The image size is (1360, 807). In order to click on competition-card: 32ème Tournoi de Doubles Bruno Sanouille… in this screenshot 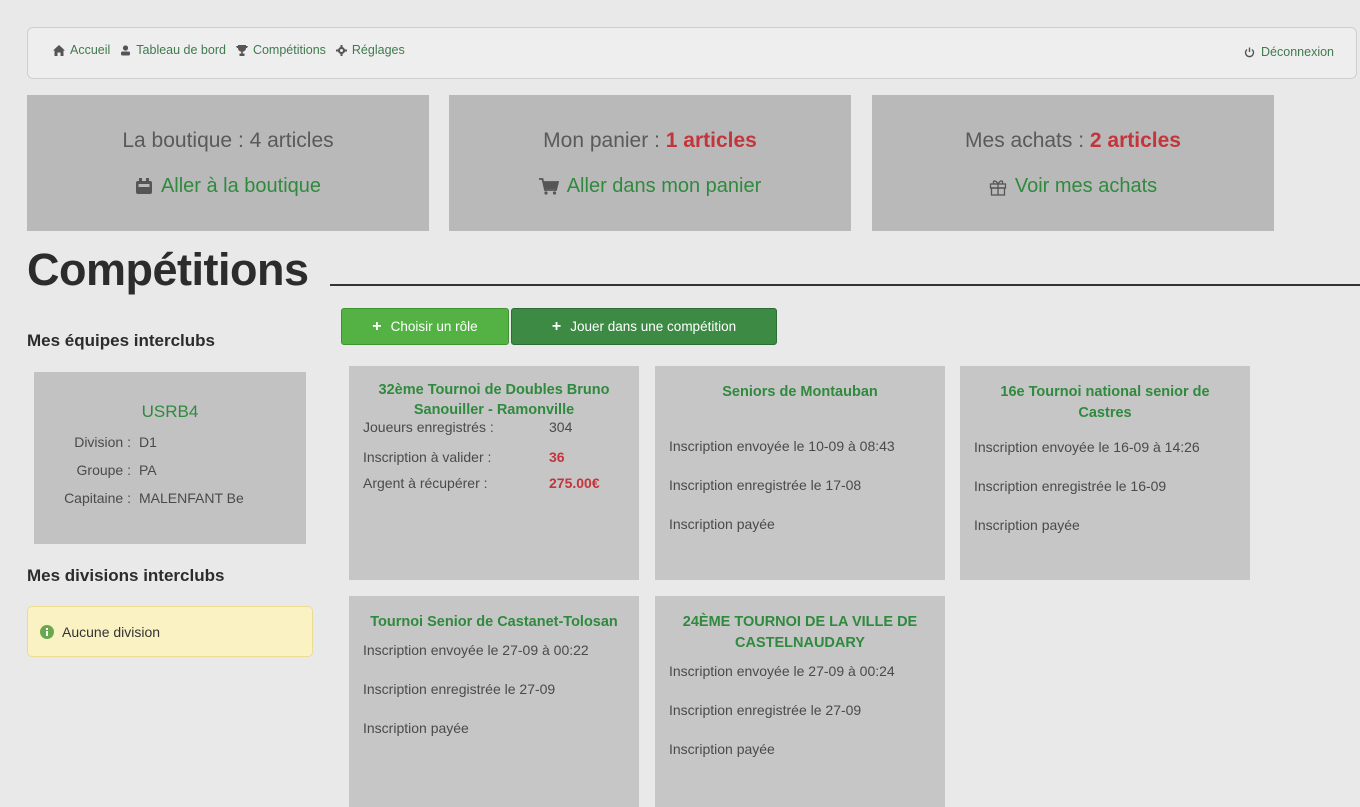, I will do `click(494, 473)`.